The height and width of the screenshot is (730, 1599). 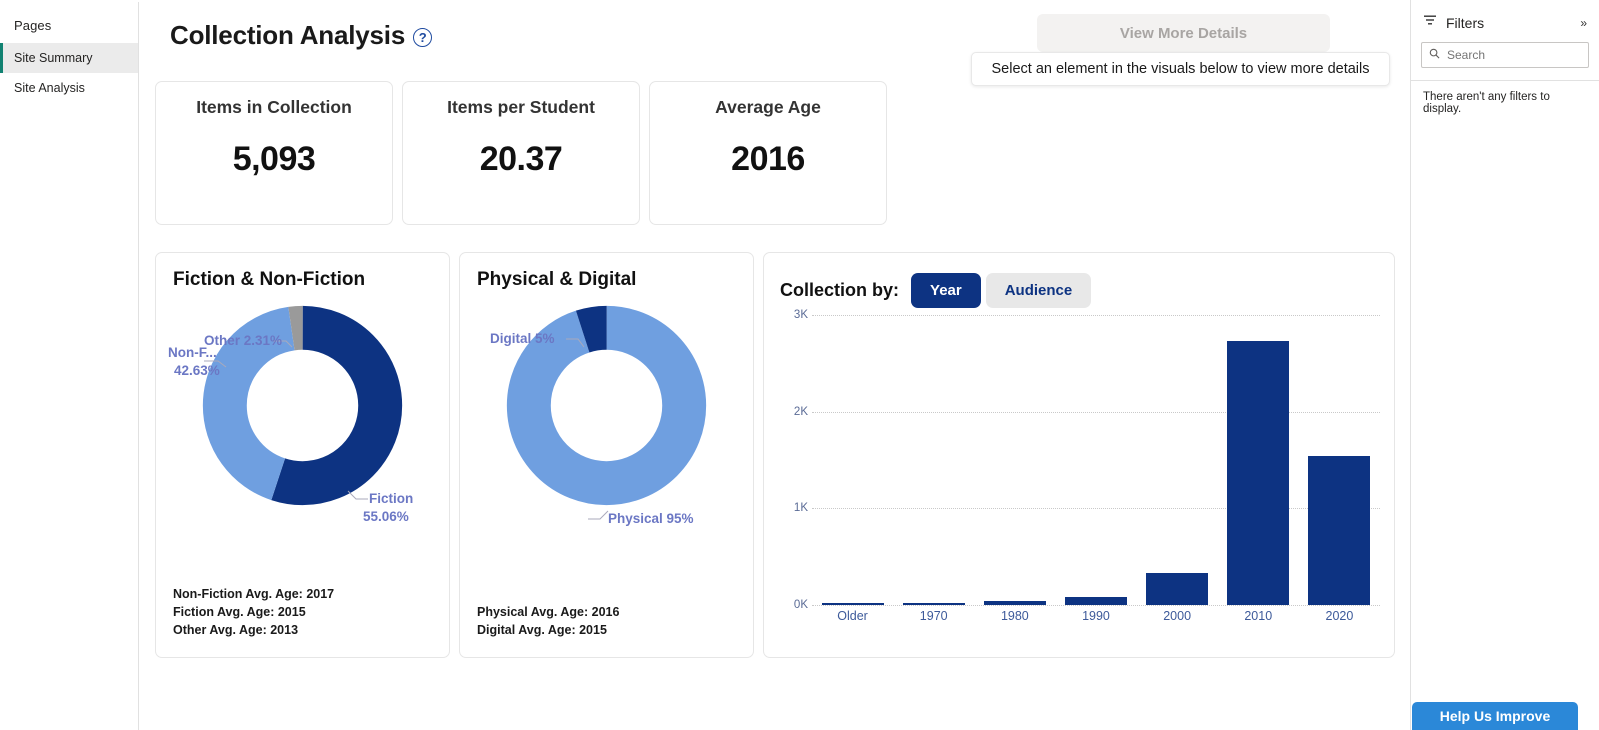 What do you see at coordinates (933, 616) in the screenshot?
I see `x-label-1970: 1970` at bounding box center [933, 616].